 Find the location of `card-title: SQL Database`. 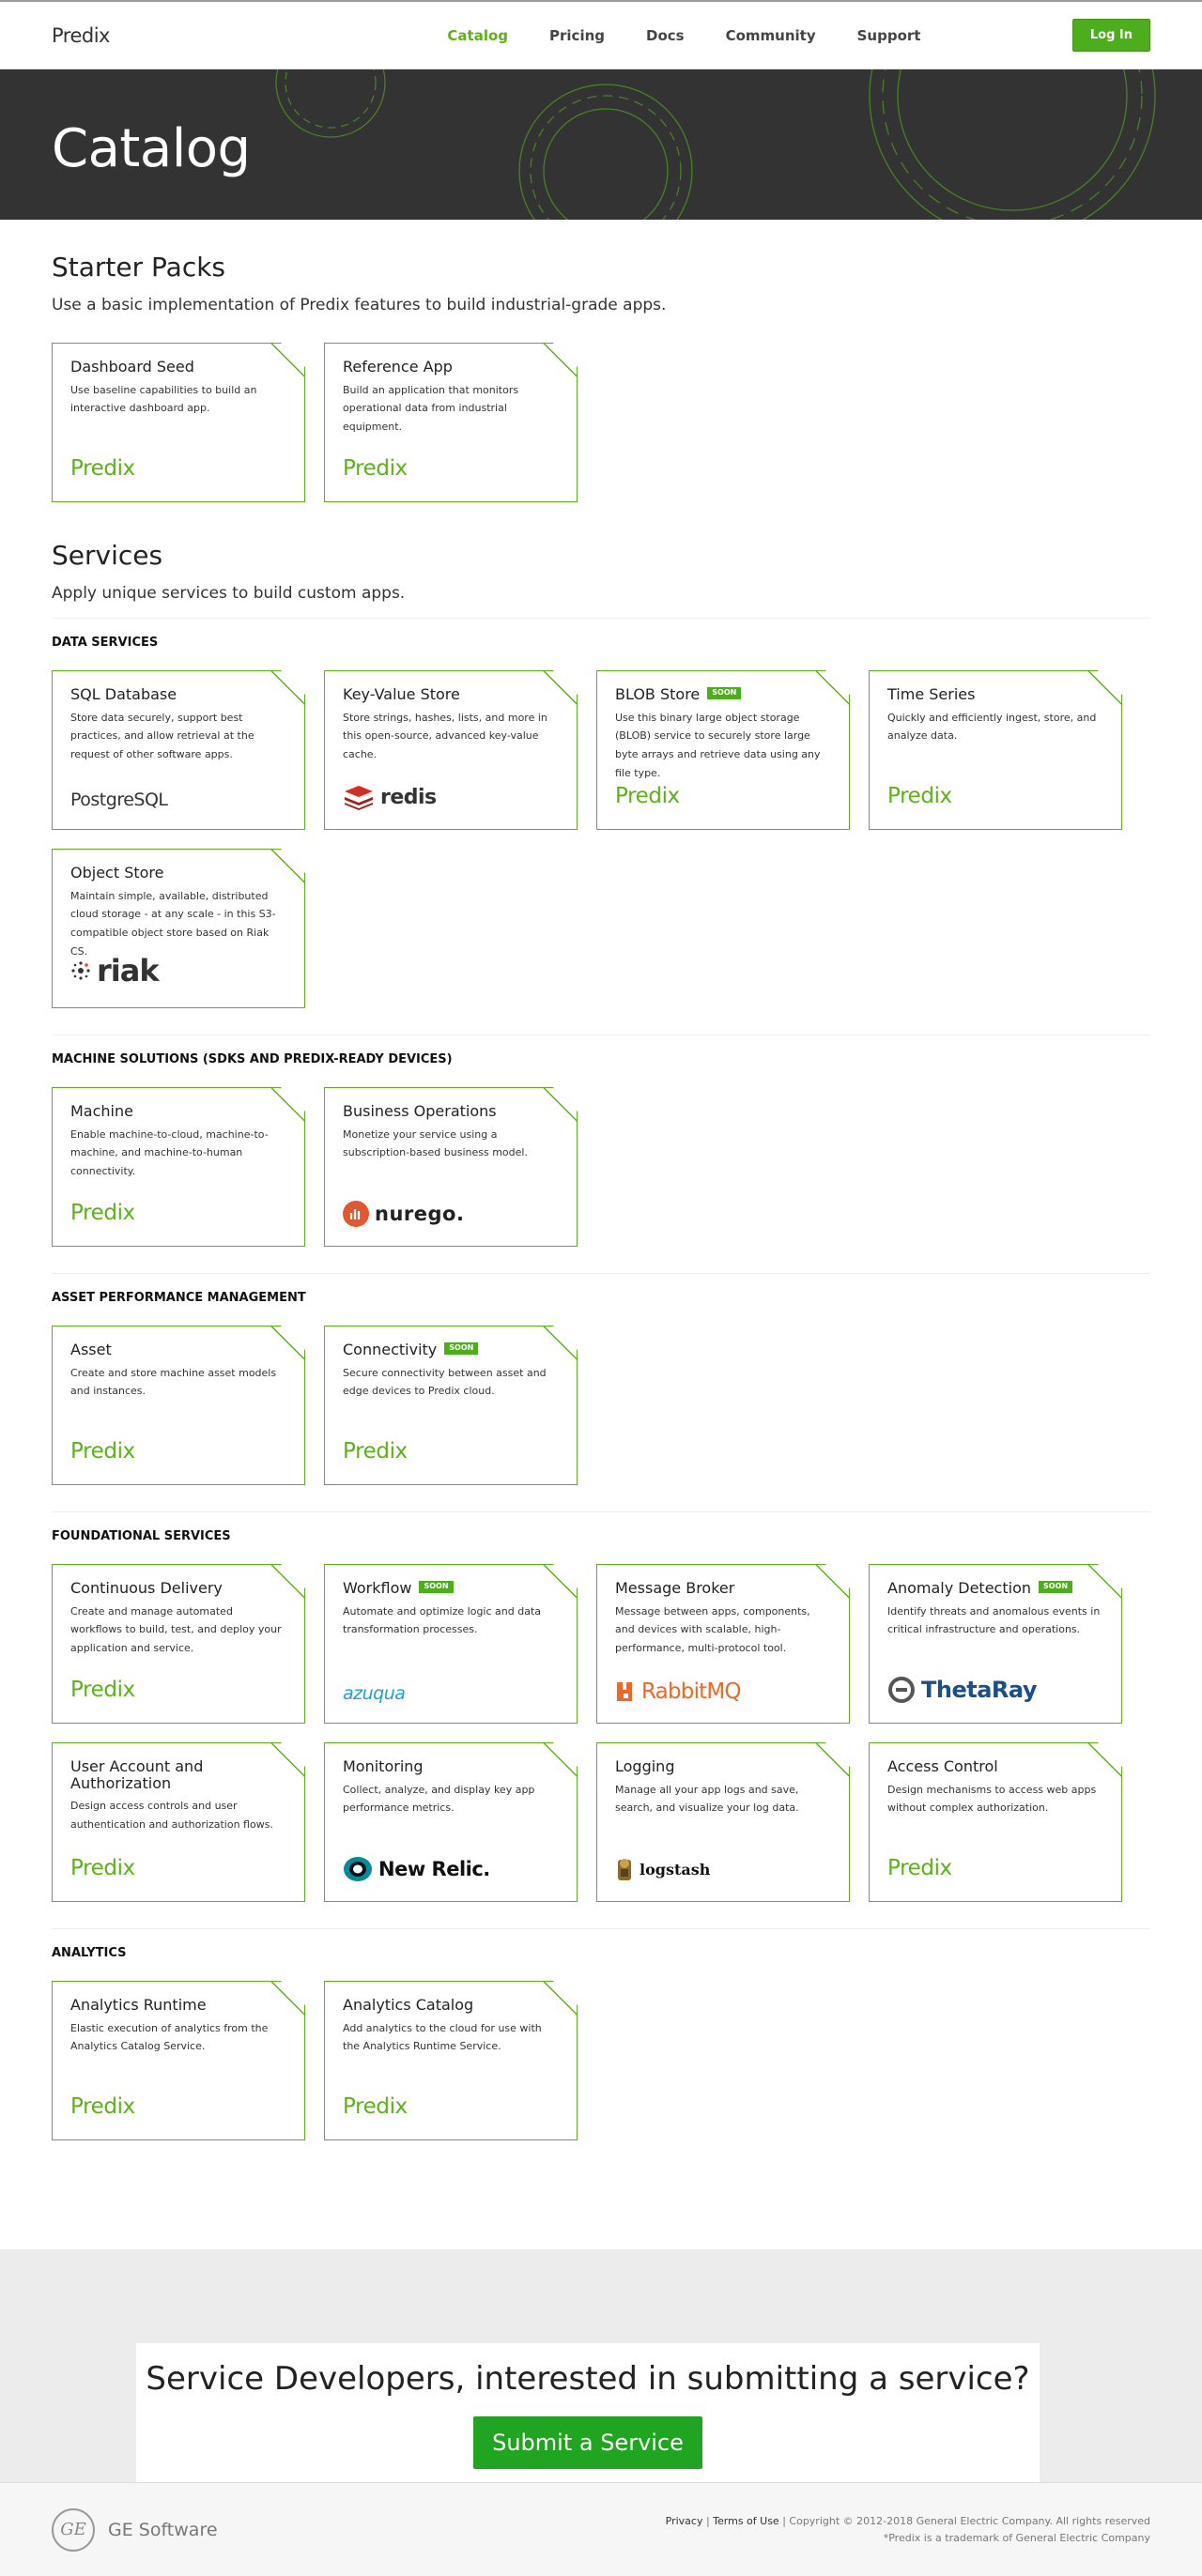

card-title: SQL Database is located at coordinates (123, 694).